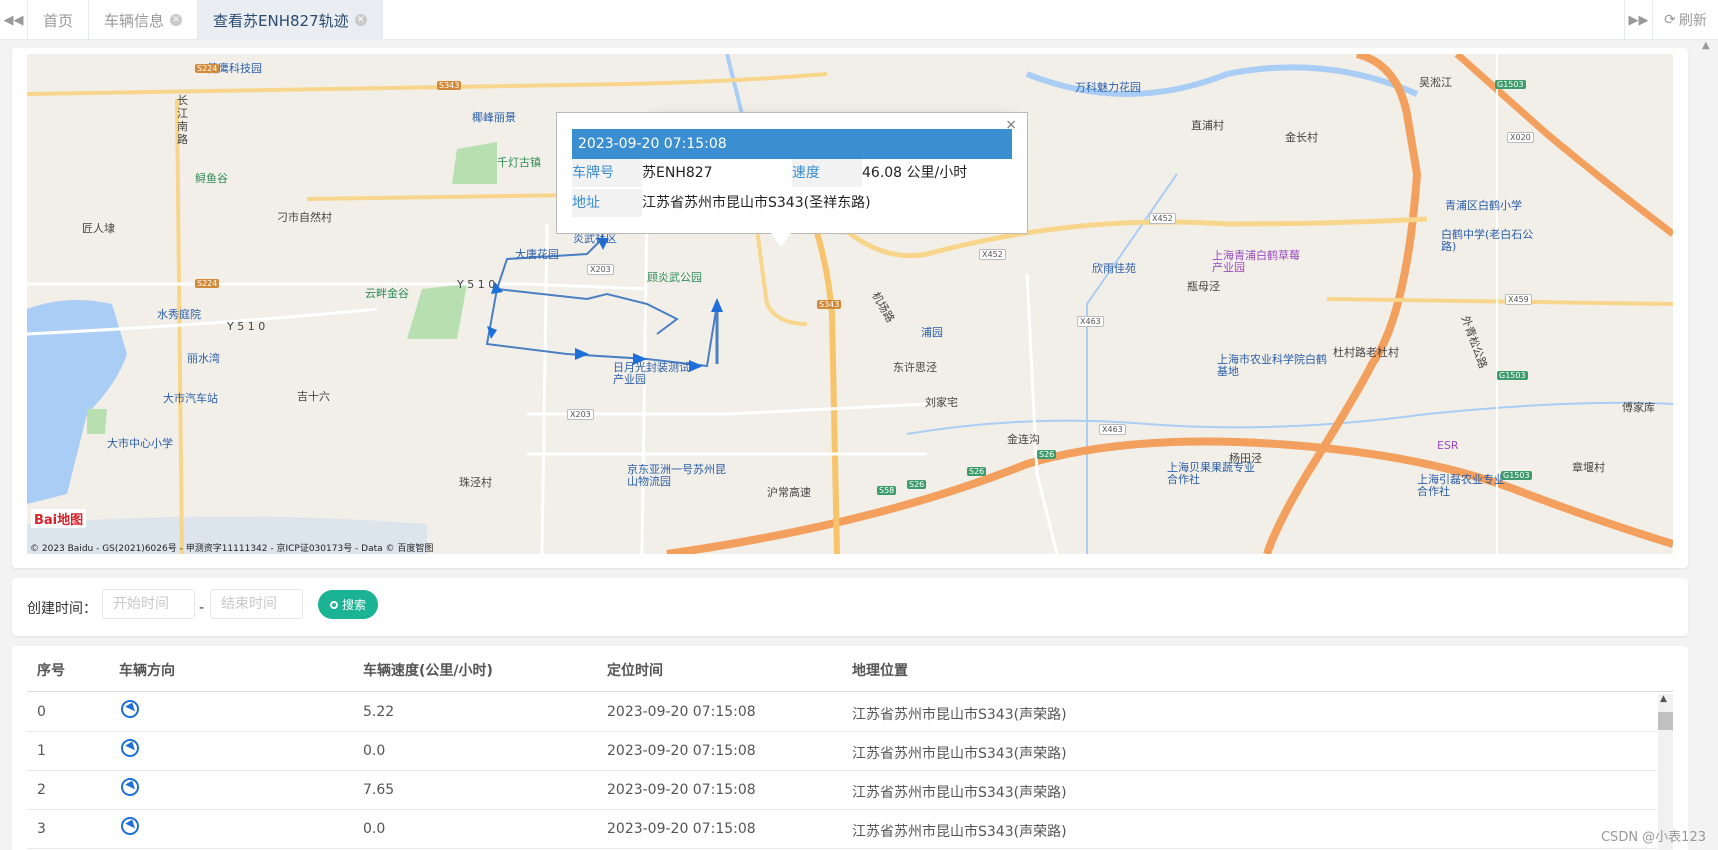 Image resolution: width=1718 pixels, height=850 pixels. Describe the element at coordinates (651, 373) in the screenshot. I see `map-label: 日月光封装测试产业园` at that location.